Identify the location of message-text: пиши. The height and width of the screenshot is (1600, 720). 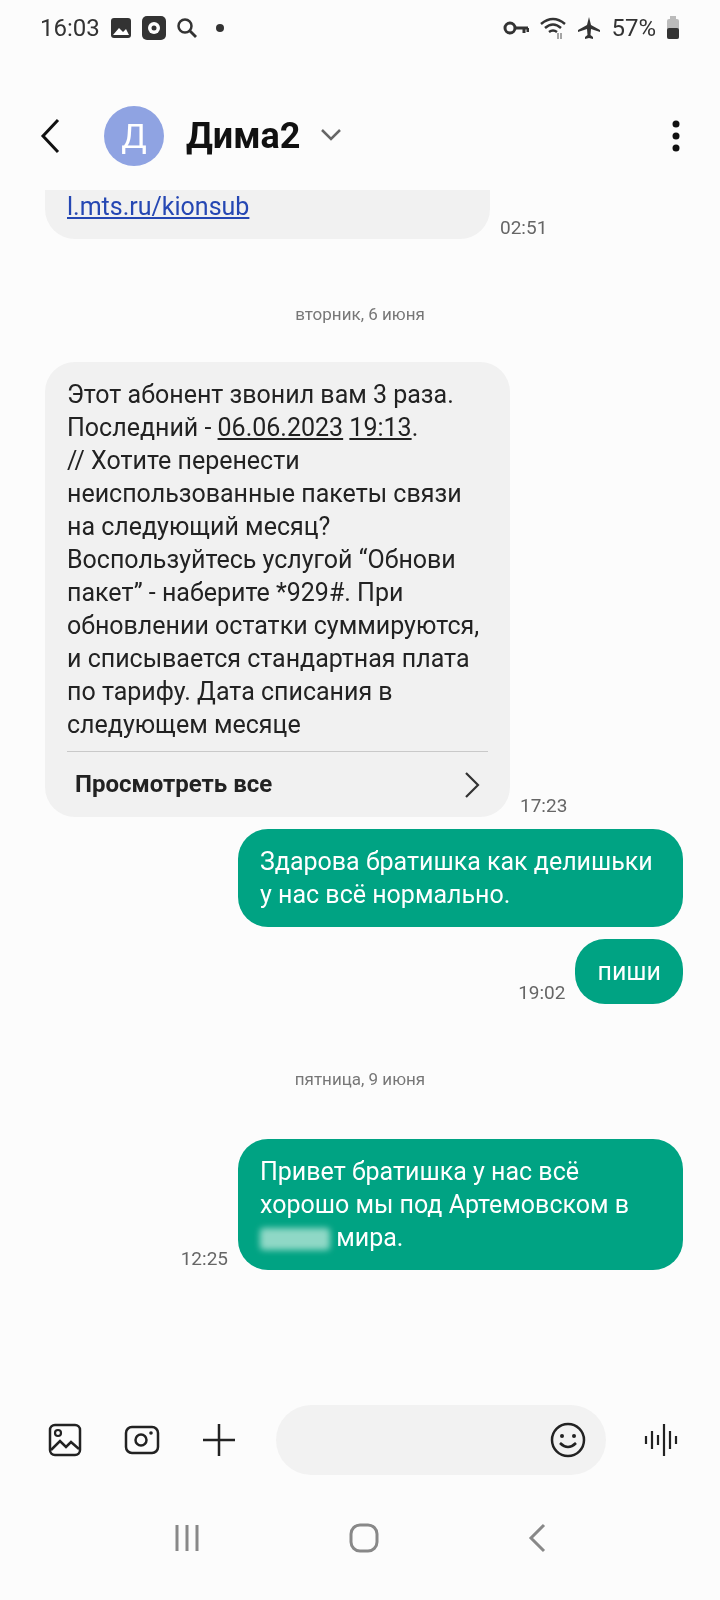
(629, 972).